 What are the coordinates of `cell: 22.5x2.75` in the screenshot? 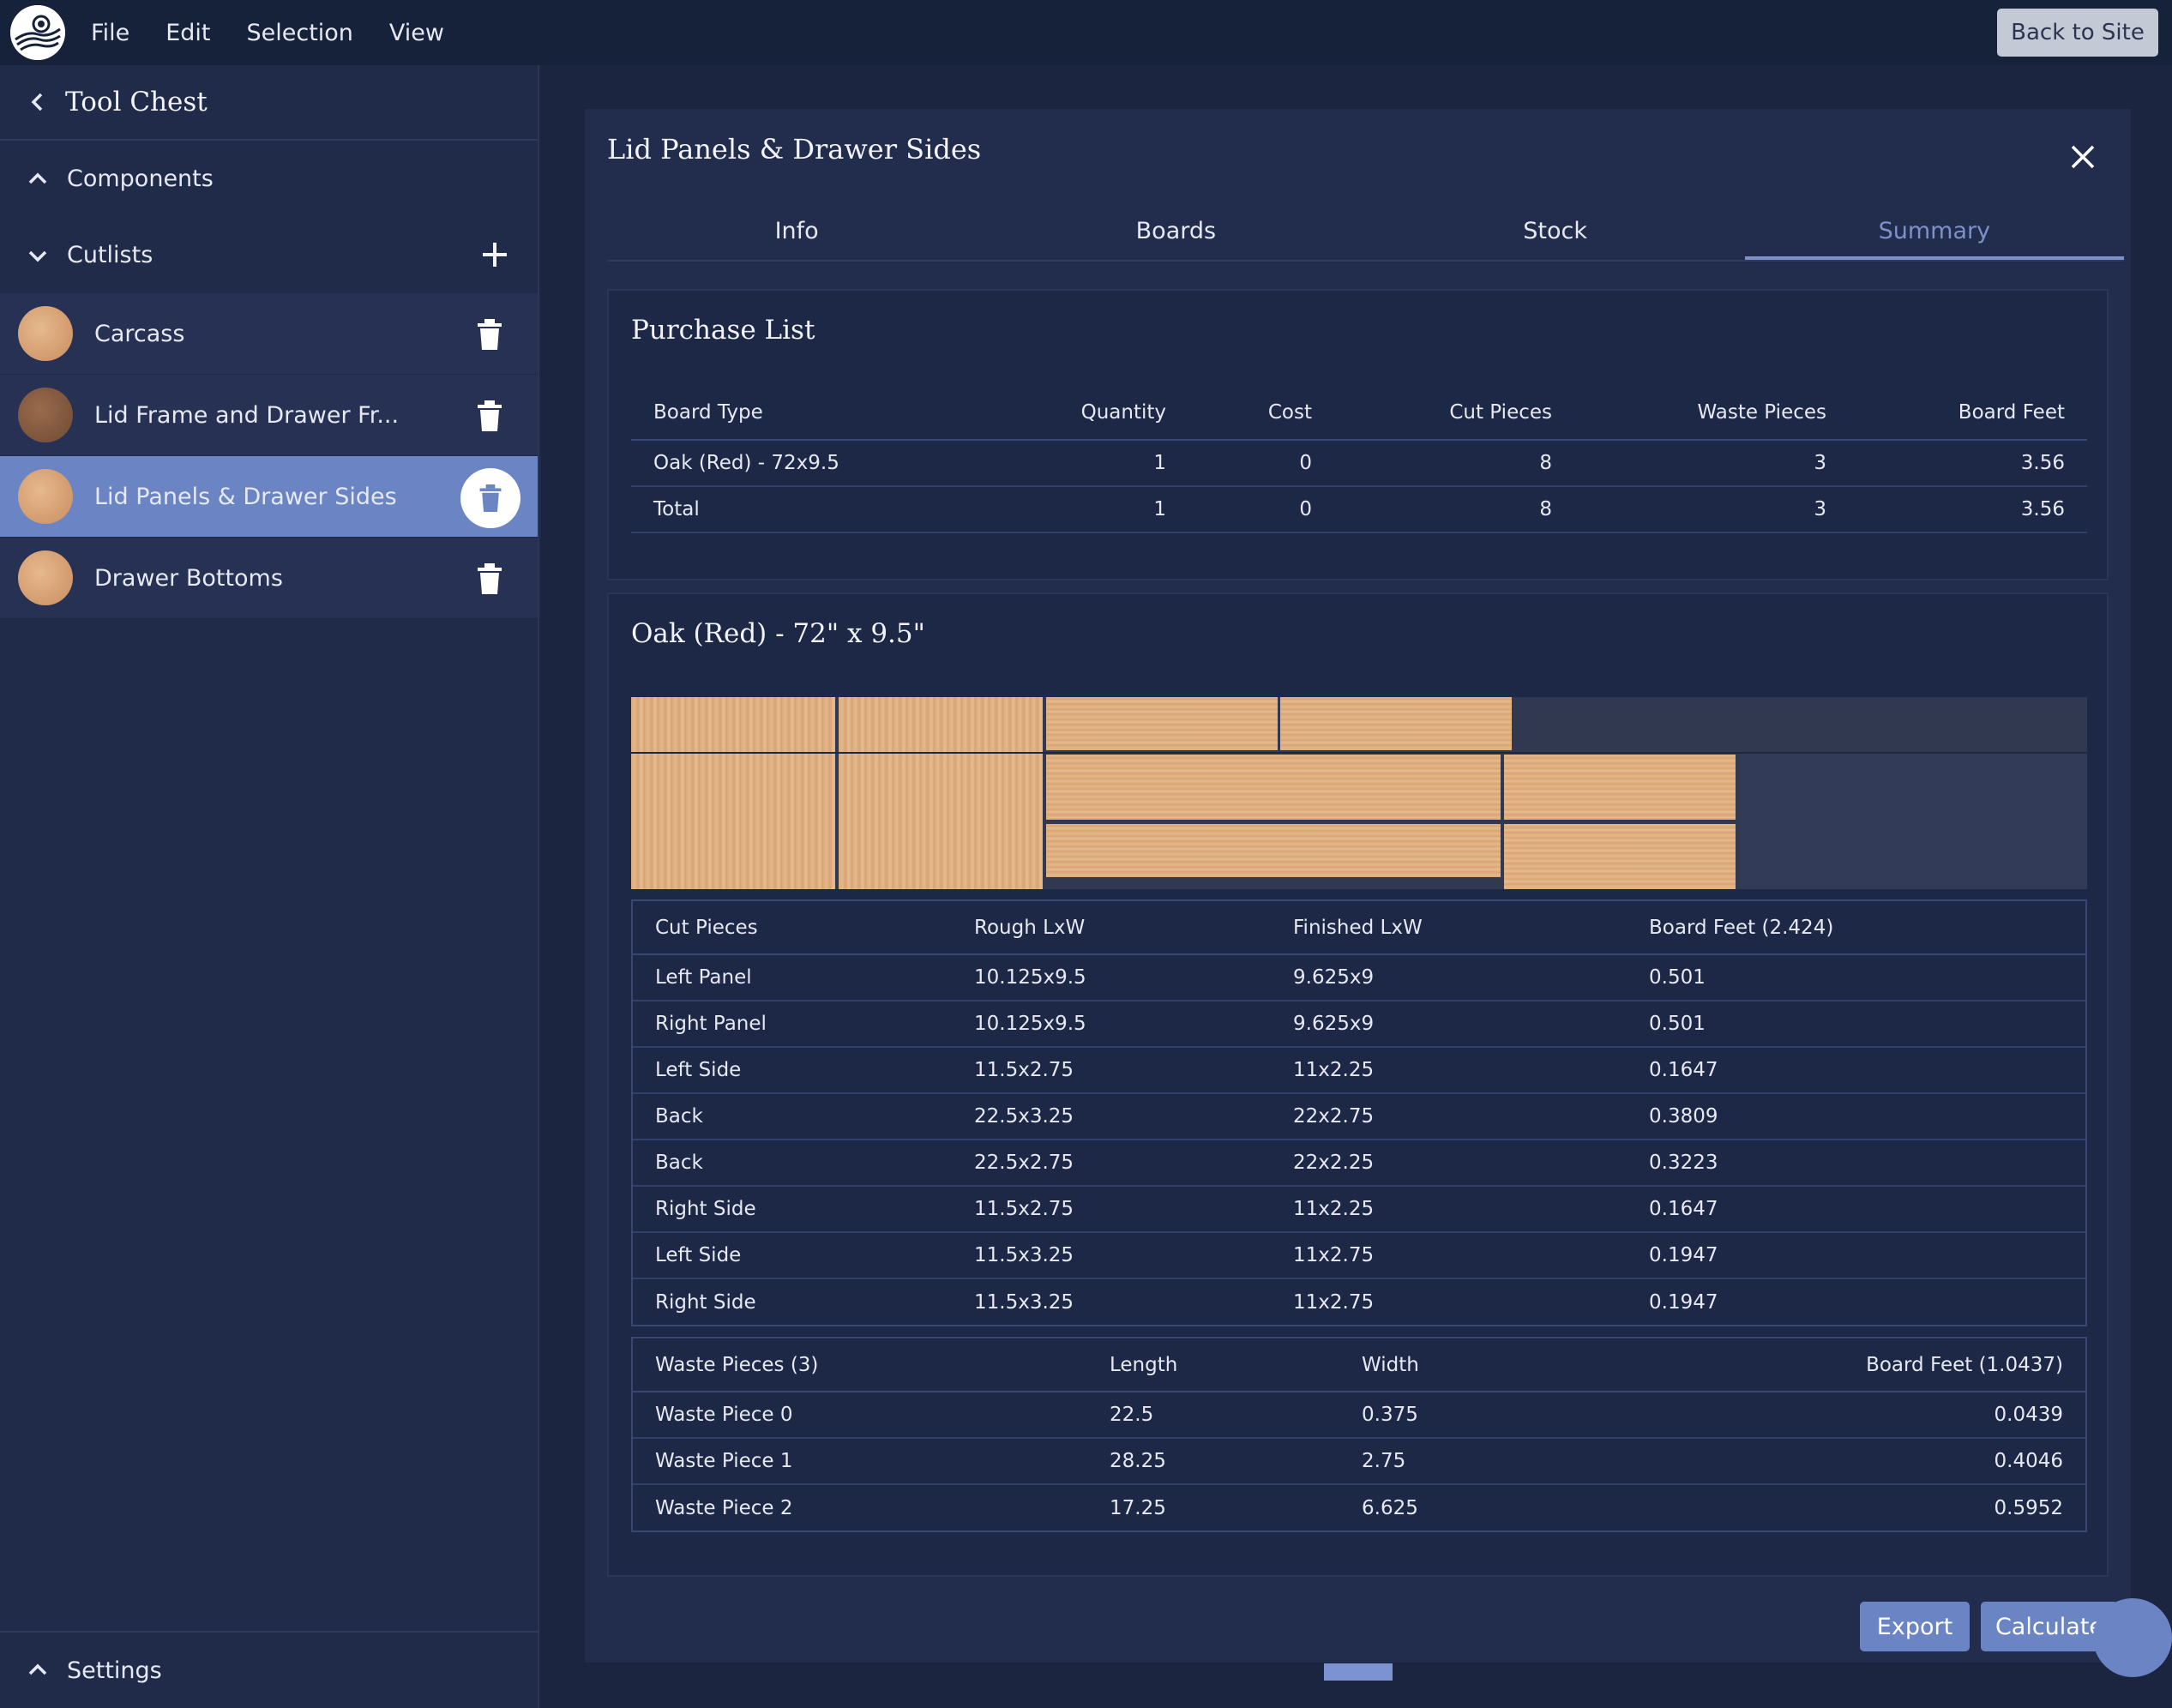 It's located at (1111, 1163).